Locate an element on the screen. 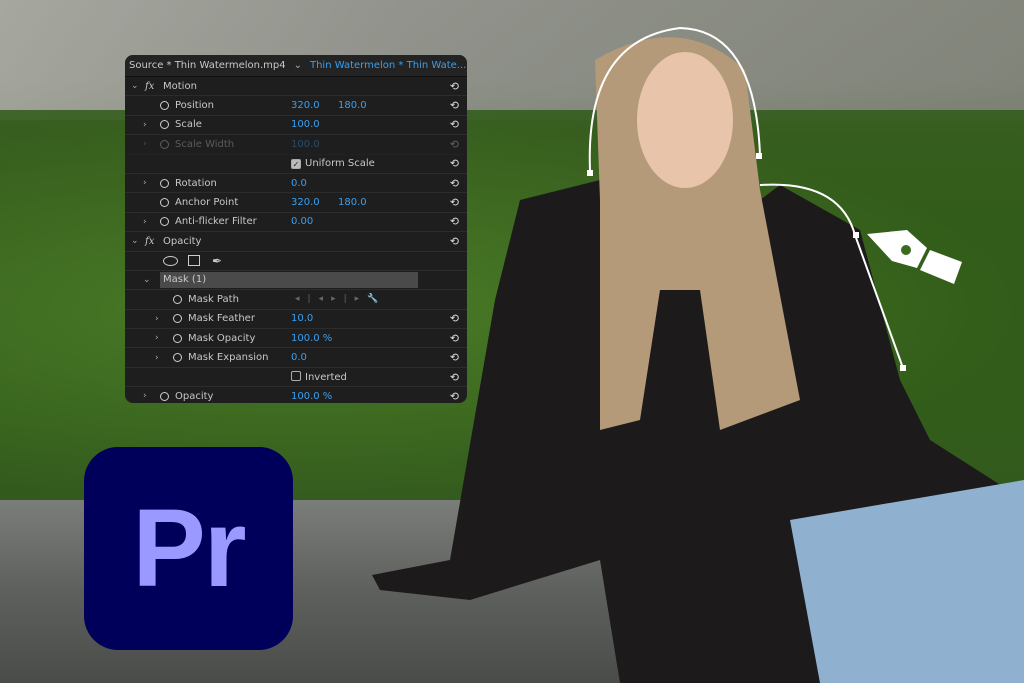 This screenshot has height=683, width=1024. property-row-opacity: › Opacity 100.0 % ⟲ is located at coordinates (296, 395).